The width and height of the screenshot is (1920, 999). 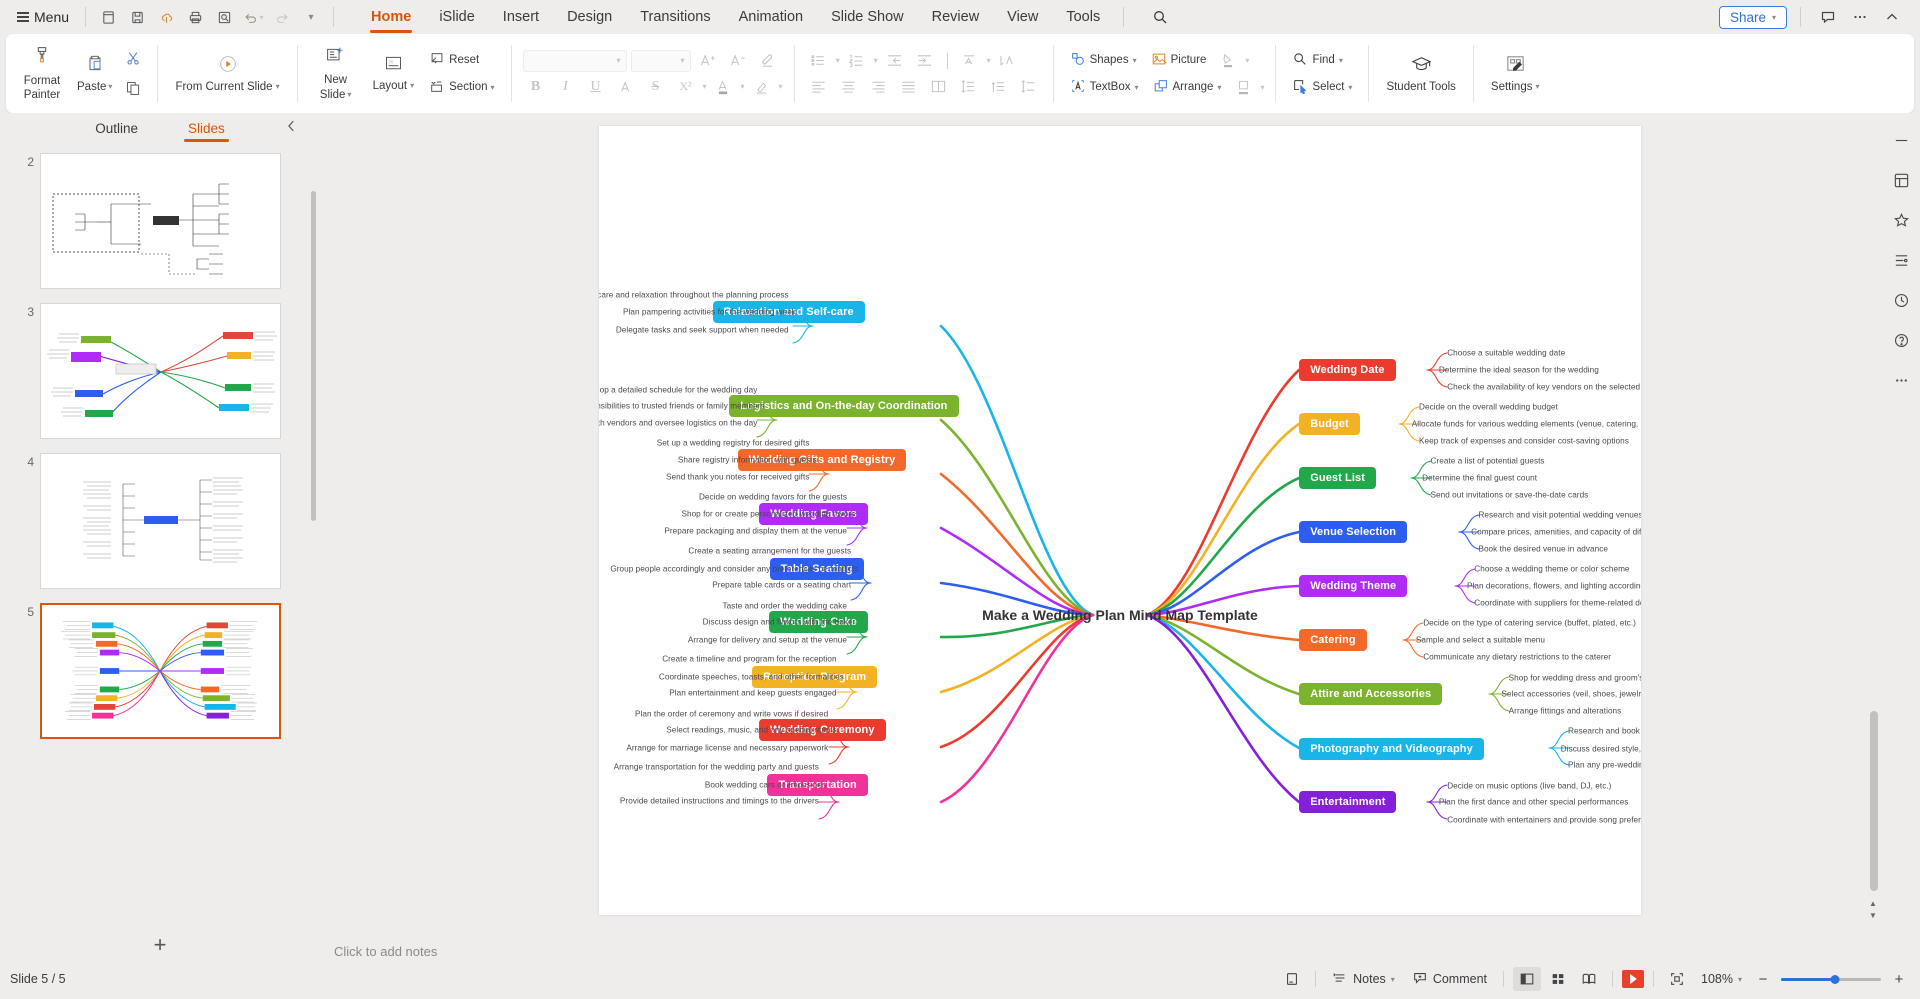 I want to click on picture-button: Picture, so click(x=1179, y=60).